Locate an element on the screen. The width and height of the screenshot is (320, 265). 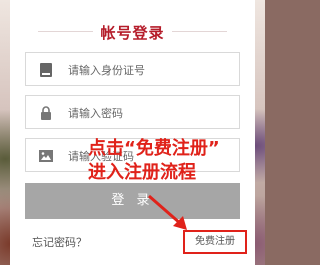
id-number-field: 请输入身份证号 is located at coordinates (132, 69).